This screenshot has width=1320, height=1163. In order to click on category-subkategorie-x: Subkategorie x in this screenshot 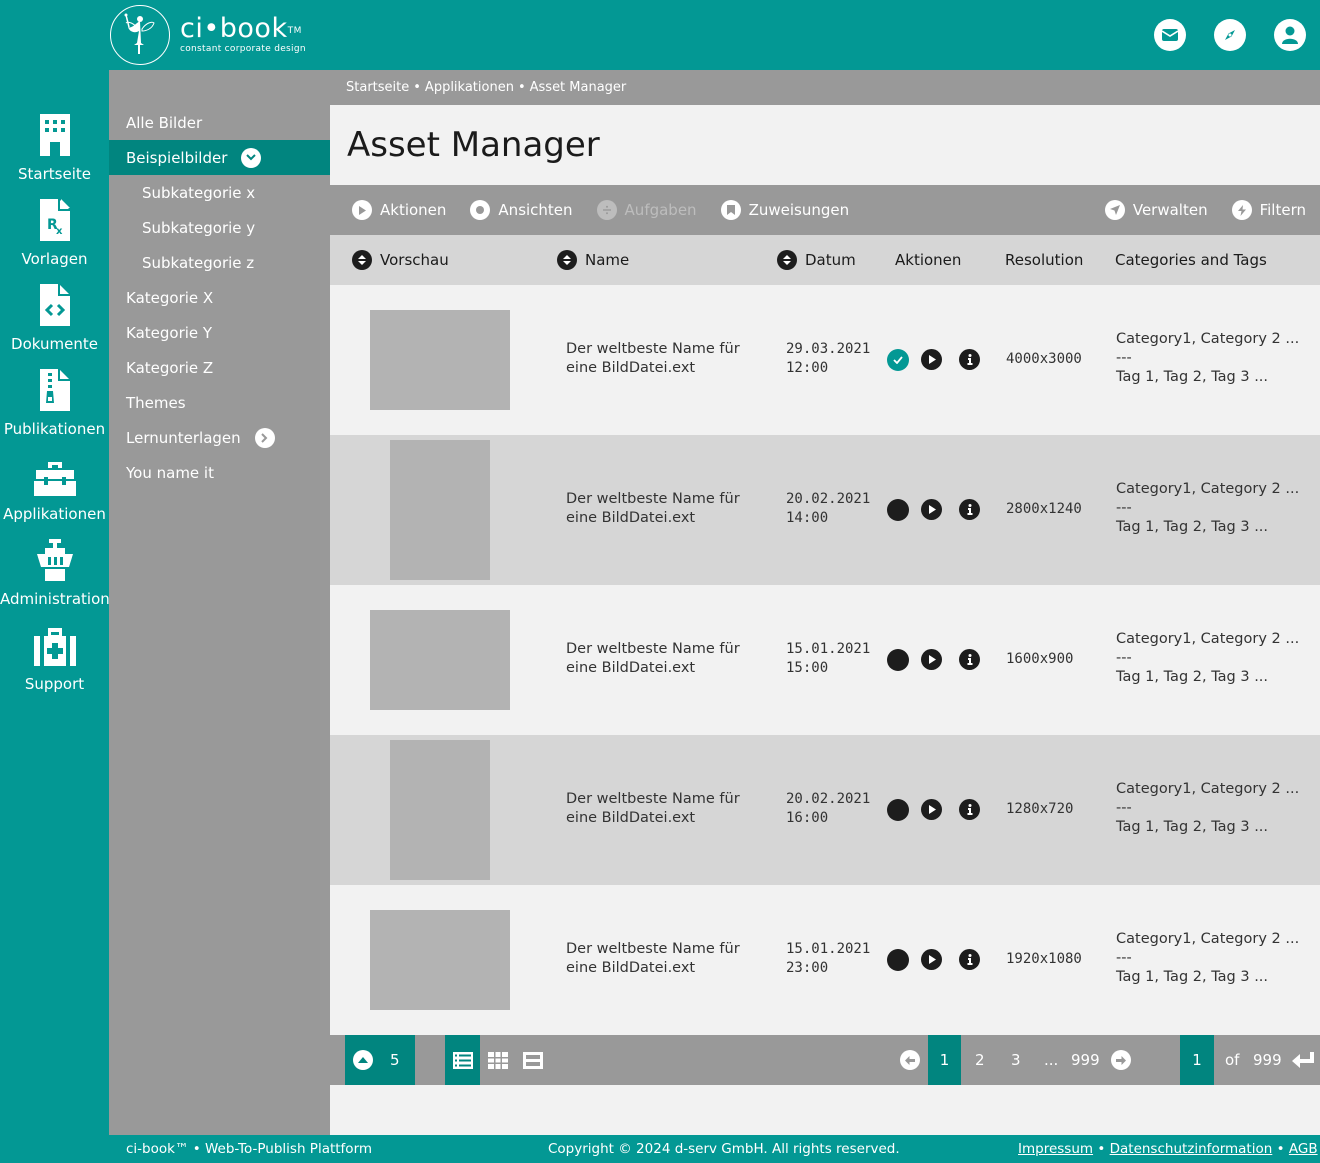, I will do `click(219, 192)`.